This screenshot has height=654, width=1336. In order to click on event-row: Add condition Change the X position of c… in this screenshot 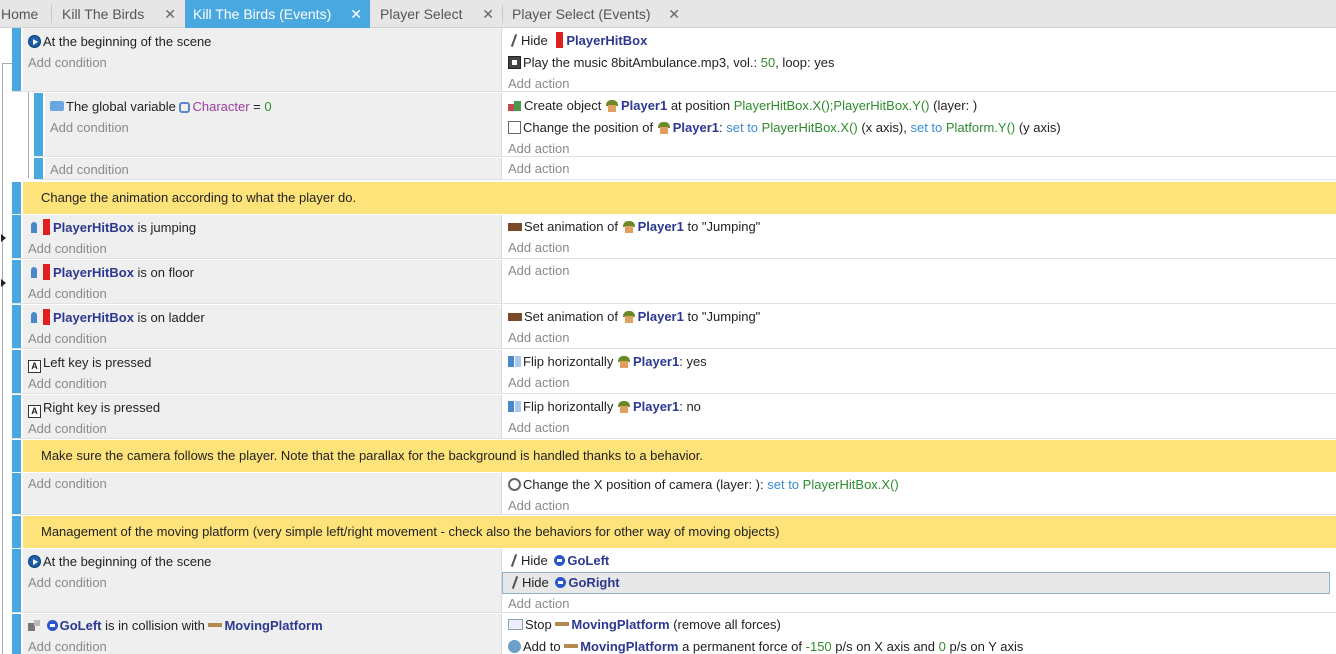, I will do `click(674, 494)`.